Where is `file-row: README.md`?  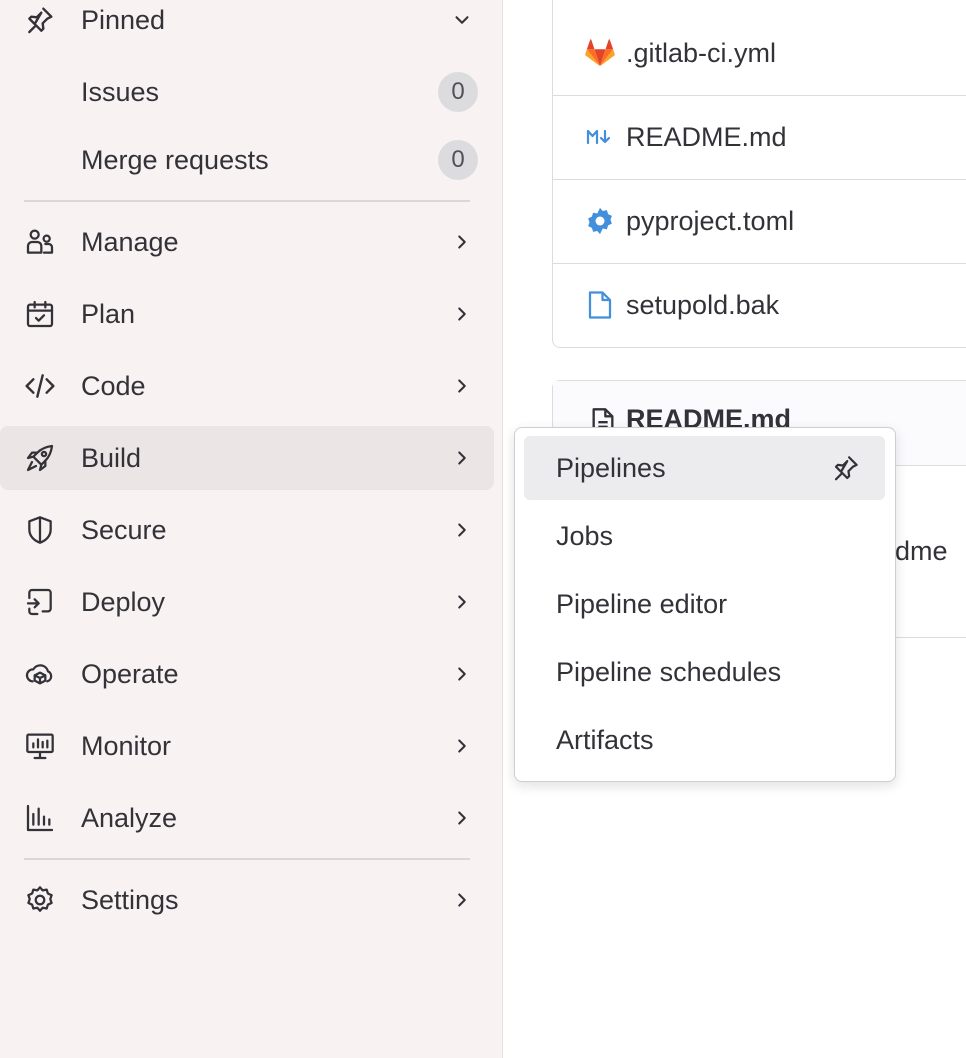 file-row: README.md is located at coordinates (759, 137).